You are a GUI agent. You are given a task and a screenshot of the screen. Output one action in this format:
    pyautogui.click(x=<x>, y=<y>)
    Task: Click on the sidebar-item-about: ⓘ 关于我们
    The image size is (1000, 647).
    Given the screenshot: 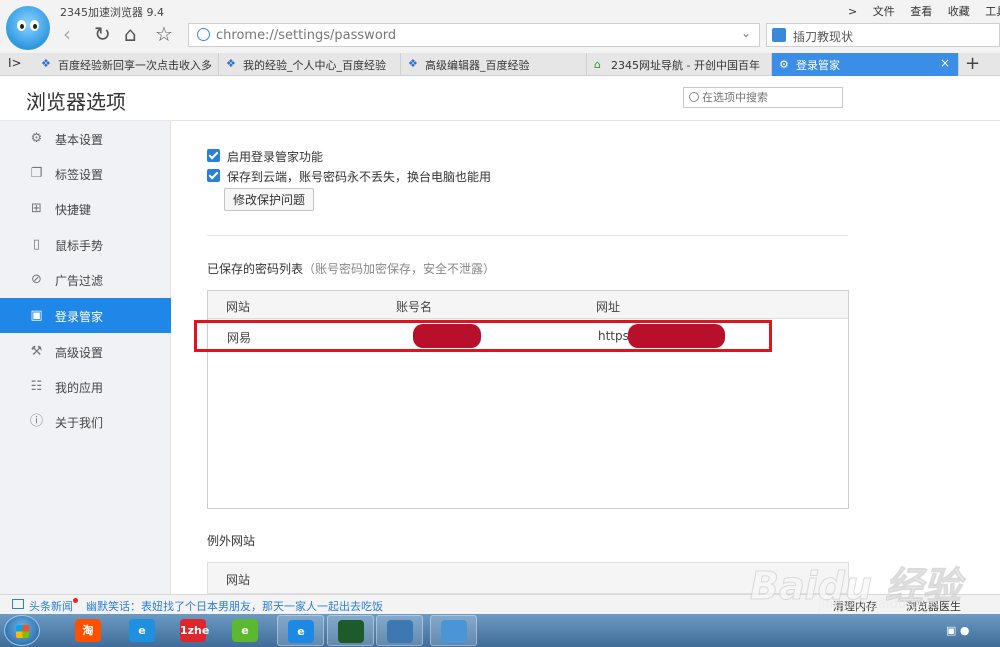 What is the action you would take?
    pyautogui.click(x=85, y=421)
    